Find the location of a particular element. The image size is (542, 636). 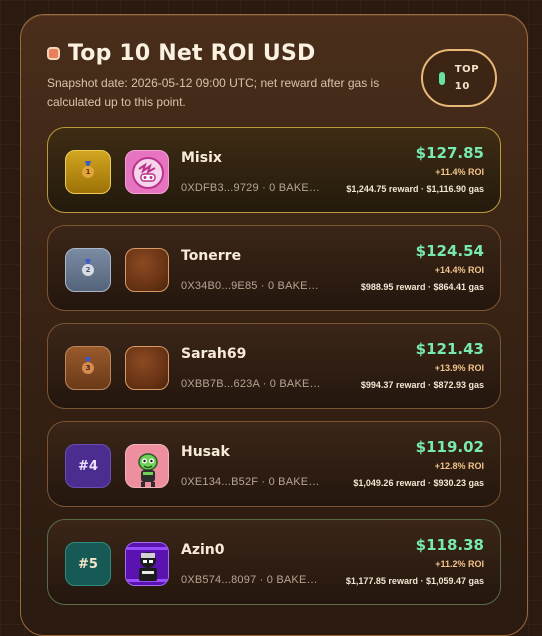

gold-medal-icon: 1 is located at coordinates (88, 172).